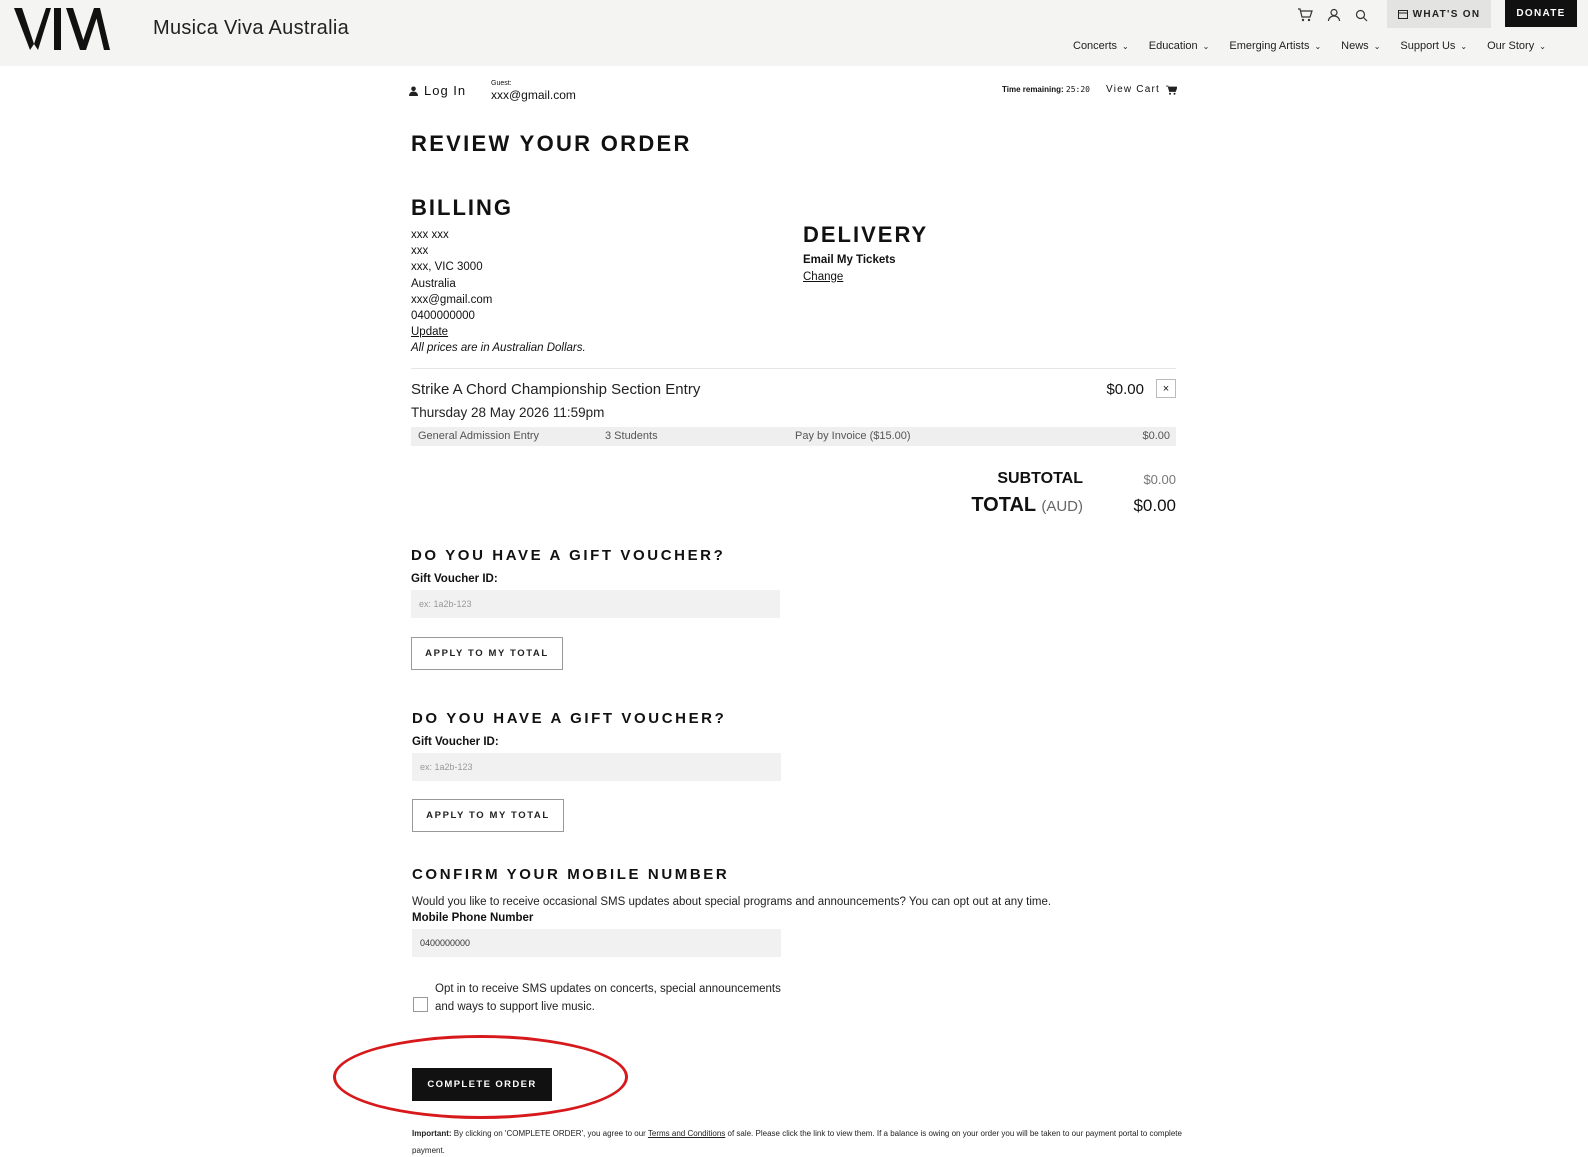 This screenshot has height=1157, width=1588. What do you see at coordinates (1159, 479) in the screenshot?
I see `subtotal-value: $0.00` at bounding box center [1159, 479].